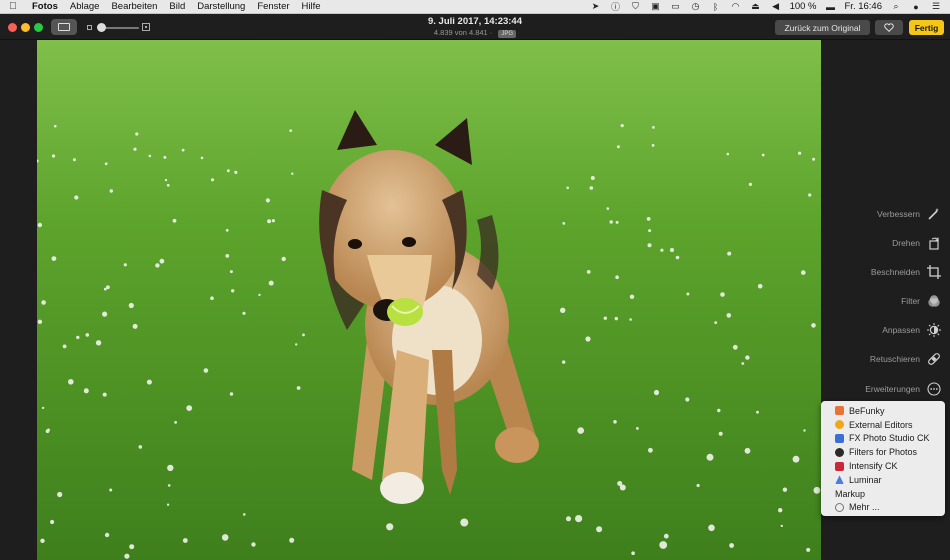  Describe the element at coordinates (12, 27) in the screenshot. I see `window-close-button` at that location.